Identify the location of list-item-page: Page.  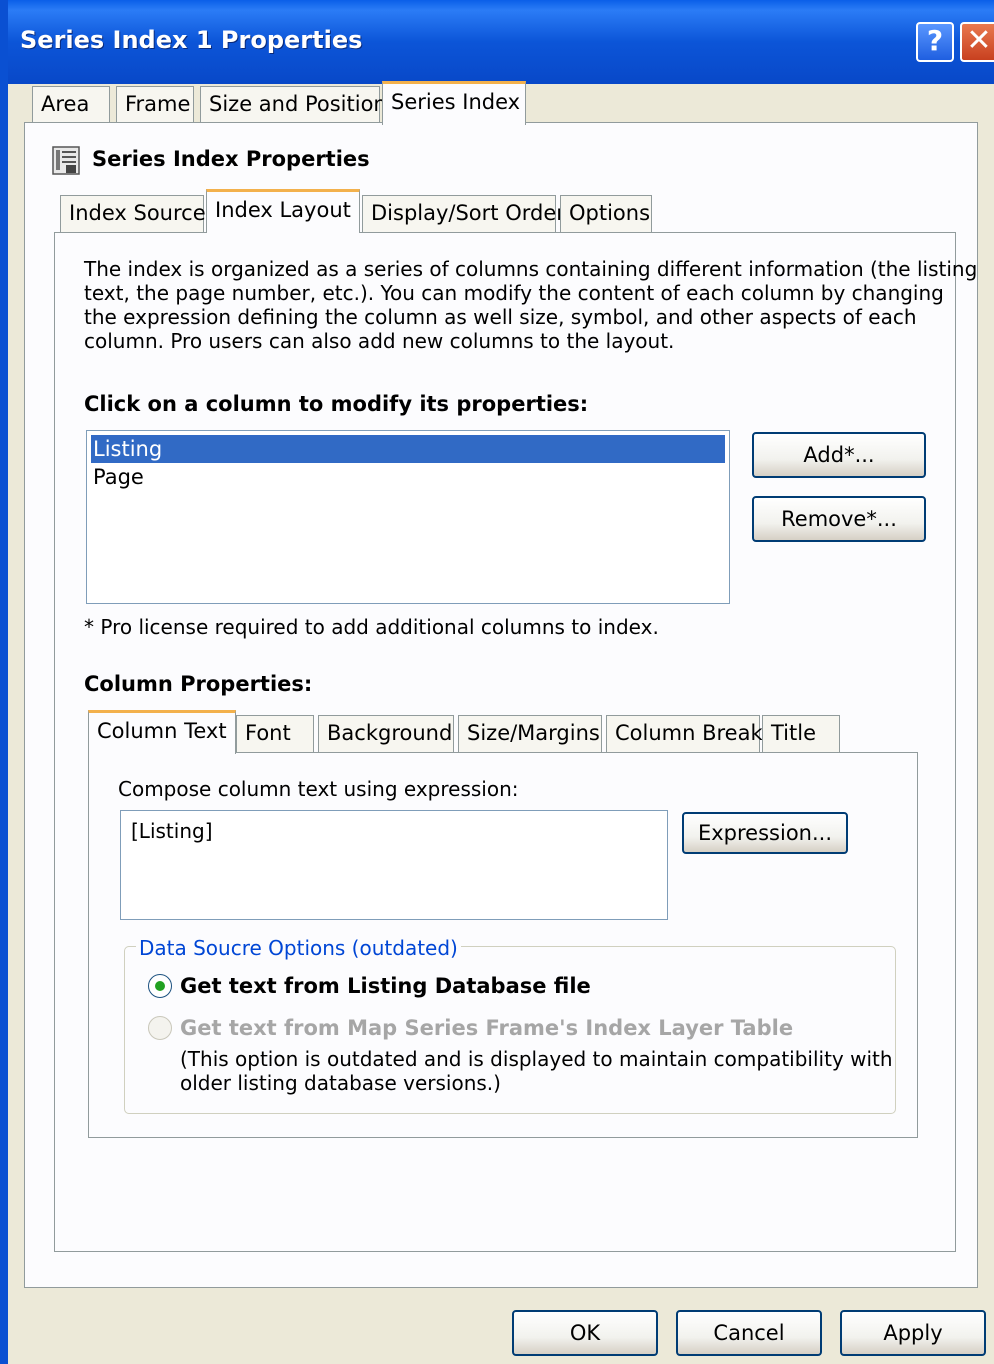
(408, 477).